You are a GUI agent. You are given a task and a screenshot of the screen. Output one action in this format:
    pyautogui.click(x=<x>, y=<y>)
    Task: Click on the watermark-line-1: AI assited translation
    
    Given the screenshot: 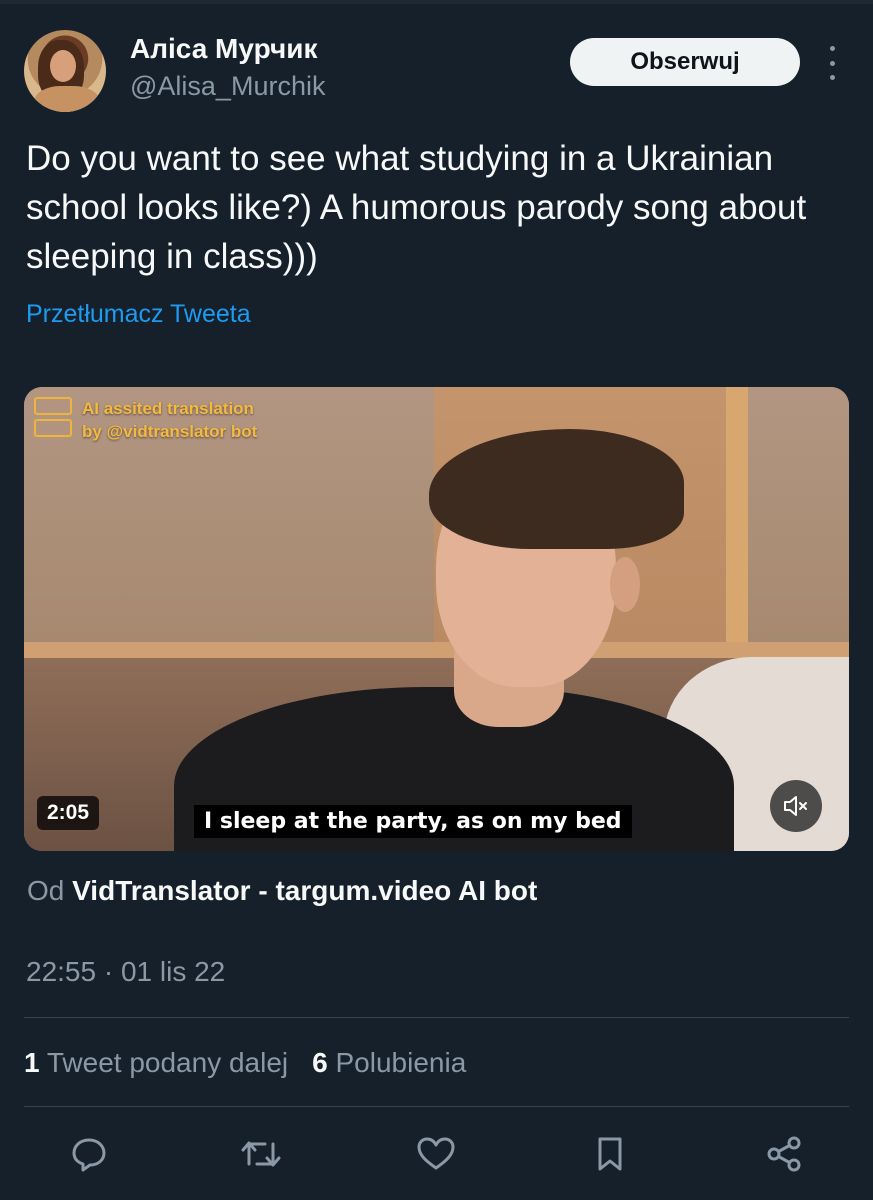 What is the action you would take?
    pyautogui.click(x=168, y=408)
    